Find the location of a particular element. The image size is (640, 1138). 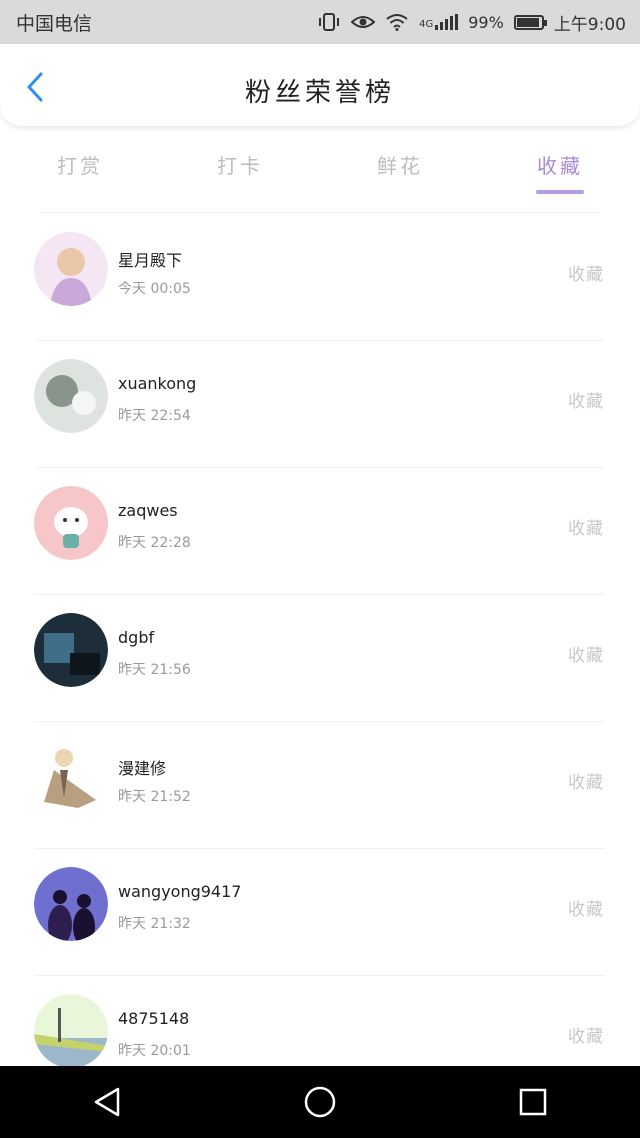

tab-favorites: 收藏 is located at coordinates (560, 168).